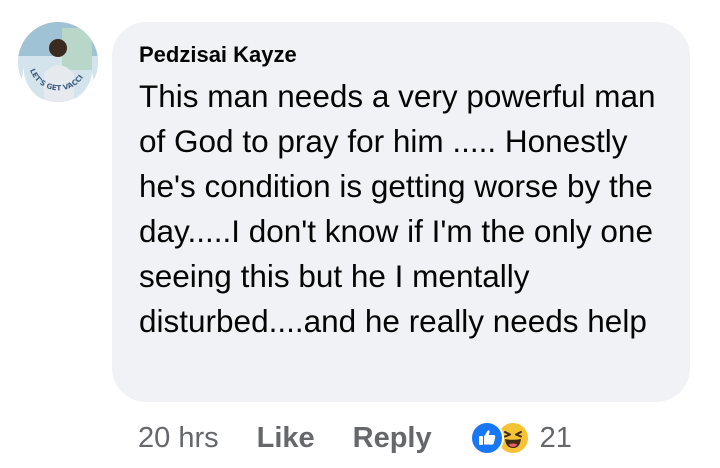 The image size is (720, 468). I want to click on reaction-count: 21, so click(555, 437).